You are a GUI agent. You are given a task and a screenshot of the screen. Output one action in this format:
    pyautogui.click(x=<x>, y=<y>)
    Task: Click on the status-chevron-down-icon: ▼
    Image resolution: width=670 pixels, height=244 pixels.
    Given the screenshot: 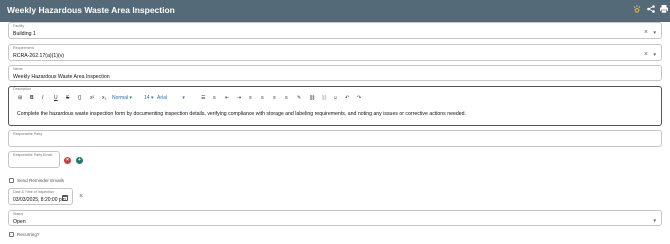 What is the action you would take?
    pyautogui.click(x=655, y=221)
    